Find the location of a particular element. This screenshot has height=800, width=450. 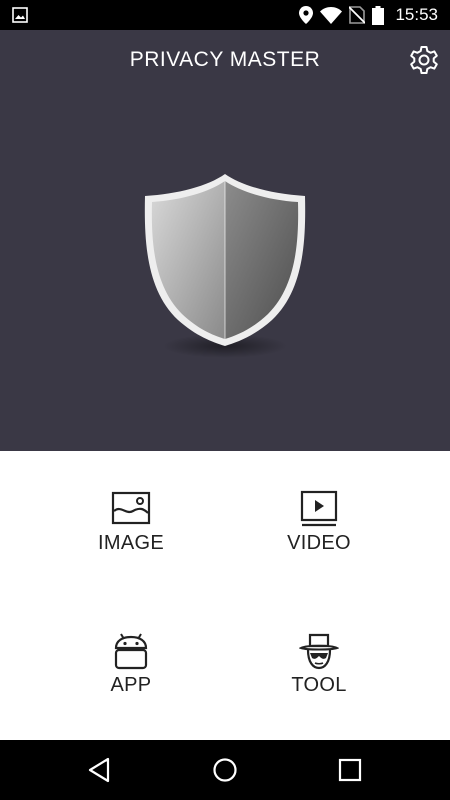

menu-item-label: APP is located at coordinates (131, 685).